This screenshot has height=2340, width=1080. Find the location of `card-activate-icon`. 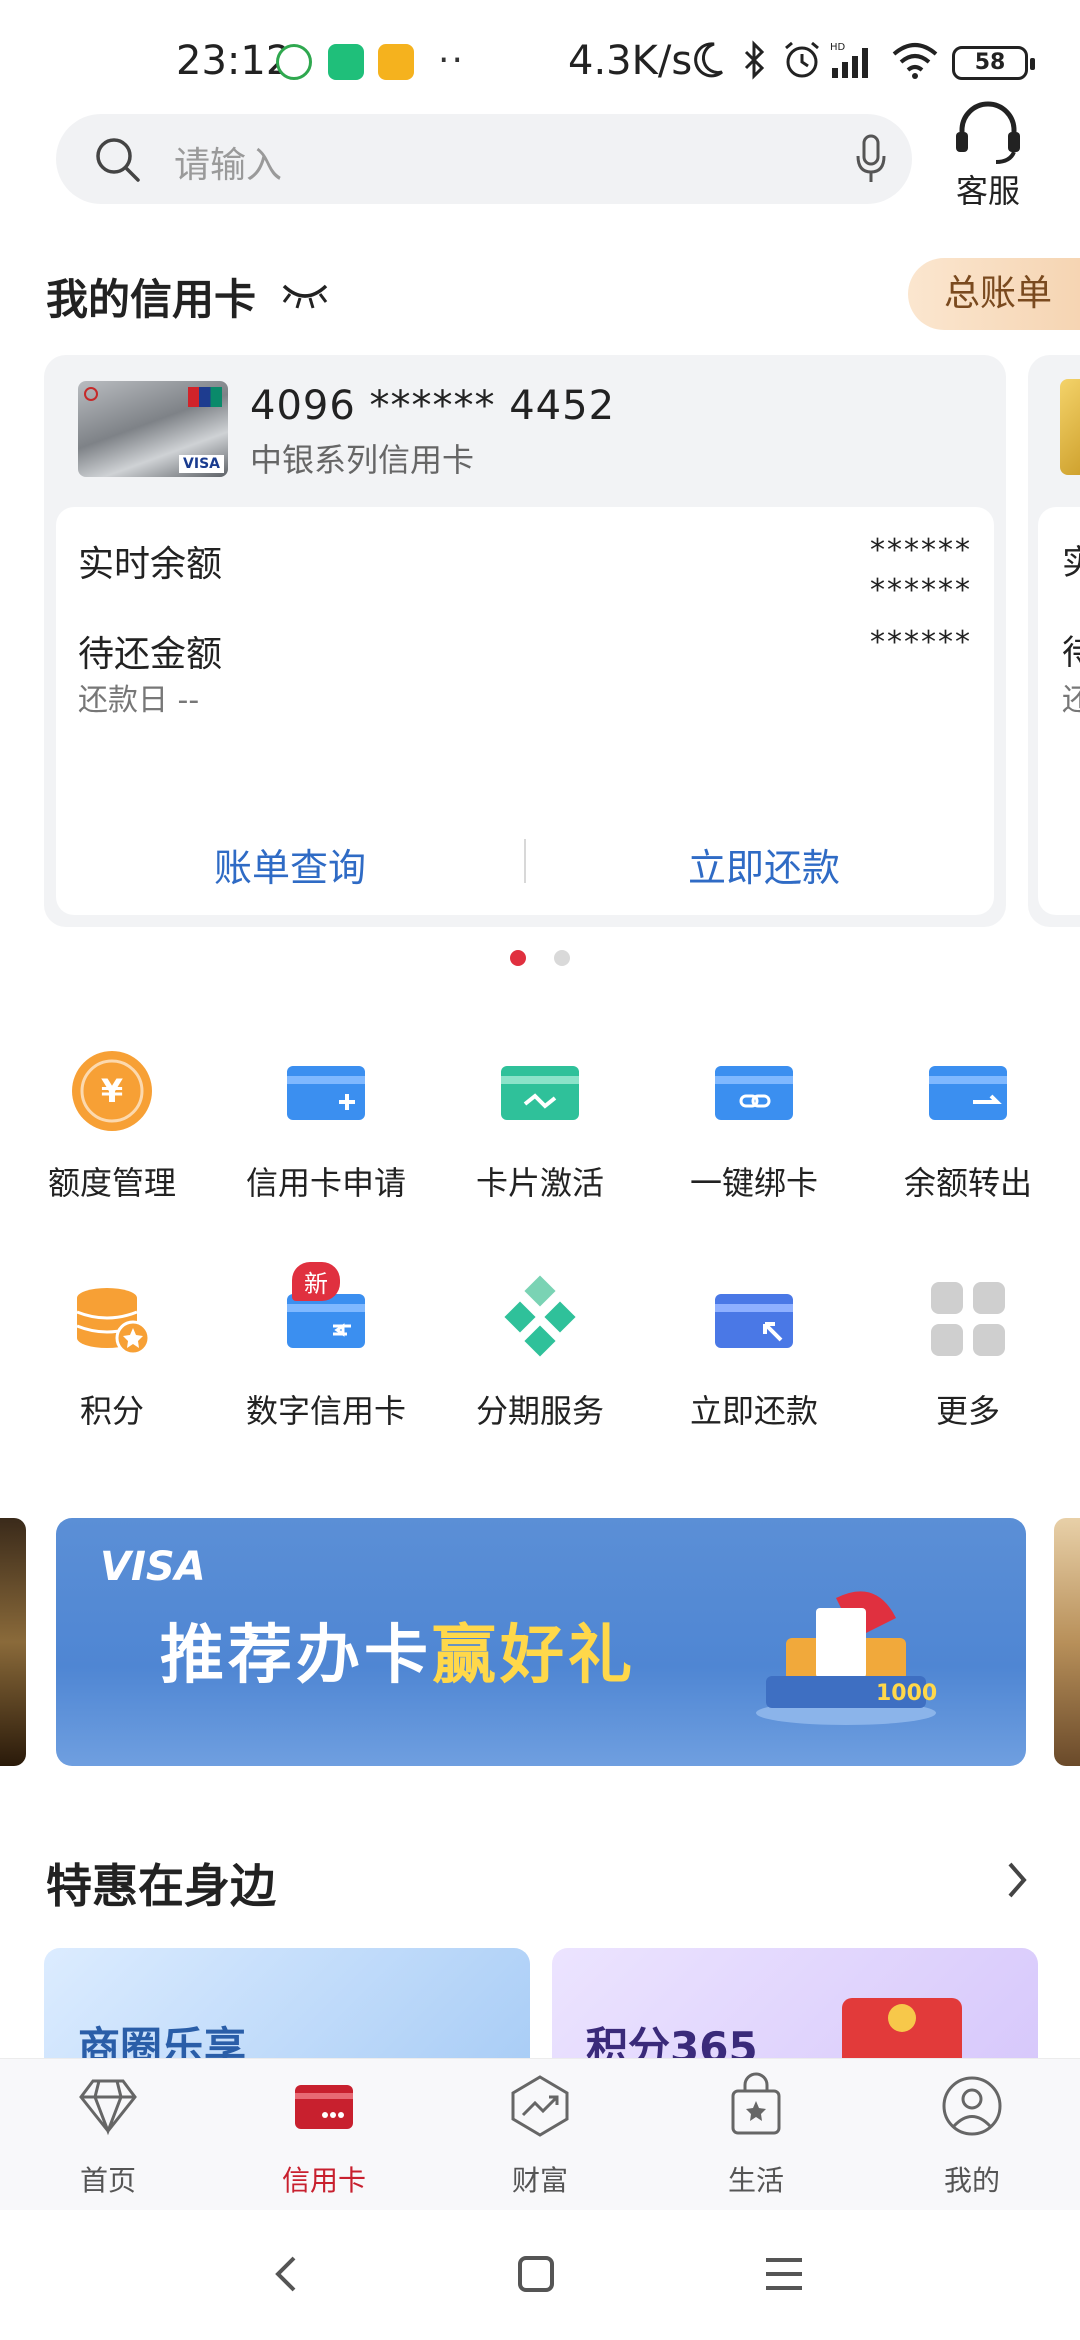

card-activate-icon is located at coordinates (540, 1093).